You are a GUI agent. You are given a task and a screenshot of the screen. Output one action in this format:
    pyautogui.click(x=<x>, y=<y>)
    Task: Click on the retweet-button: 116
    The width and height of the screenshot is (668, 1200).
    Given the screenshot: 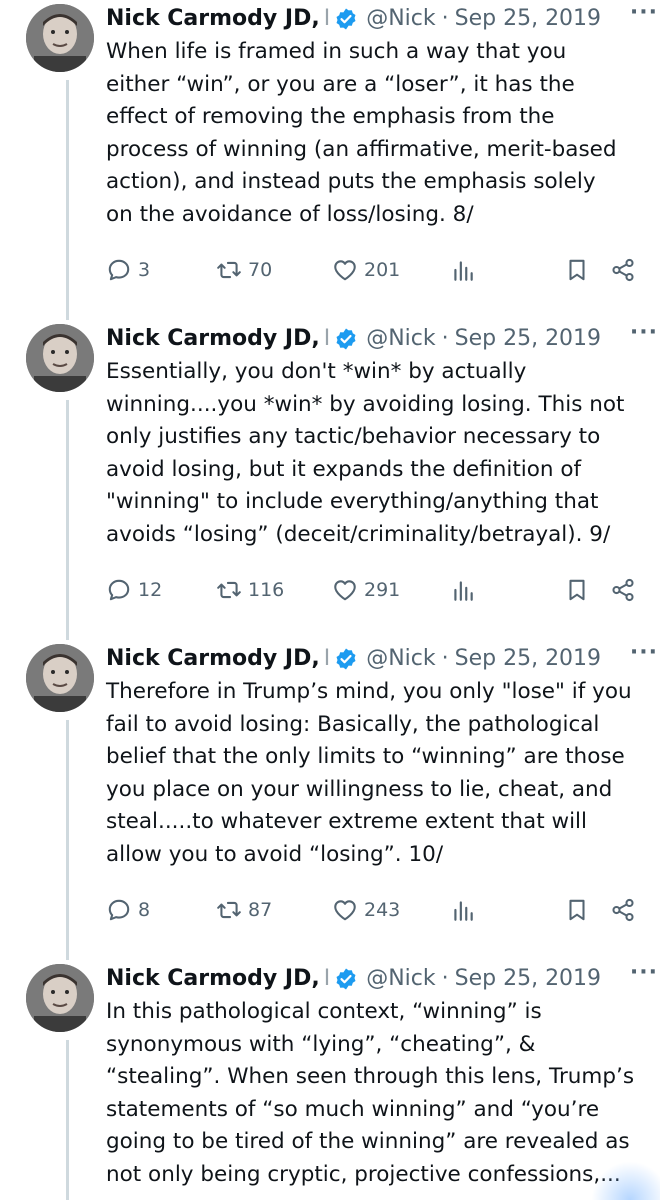 What is the action you would take?
    pyautogui.click(x=250, y=590)
    